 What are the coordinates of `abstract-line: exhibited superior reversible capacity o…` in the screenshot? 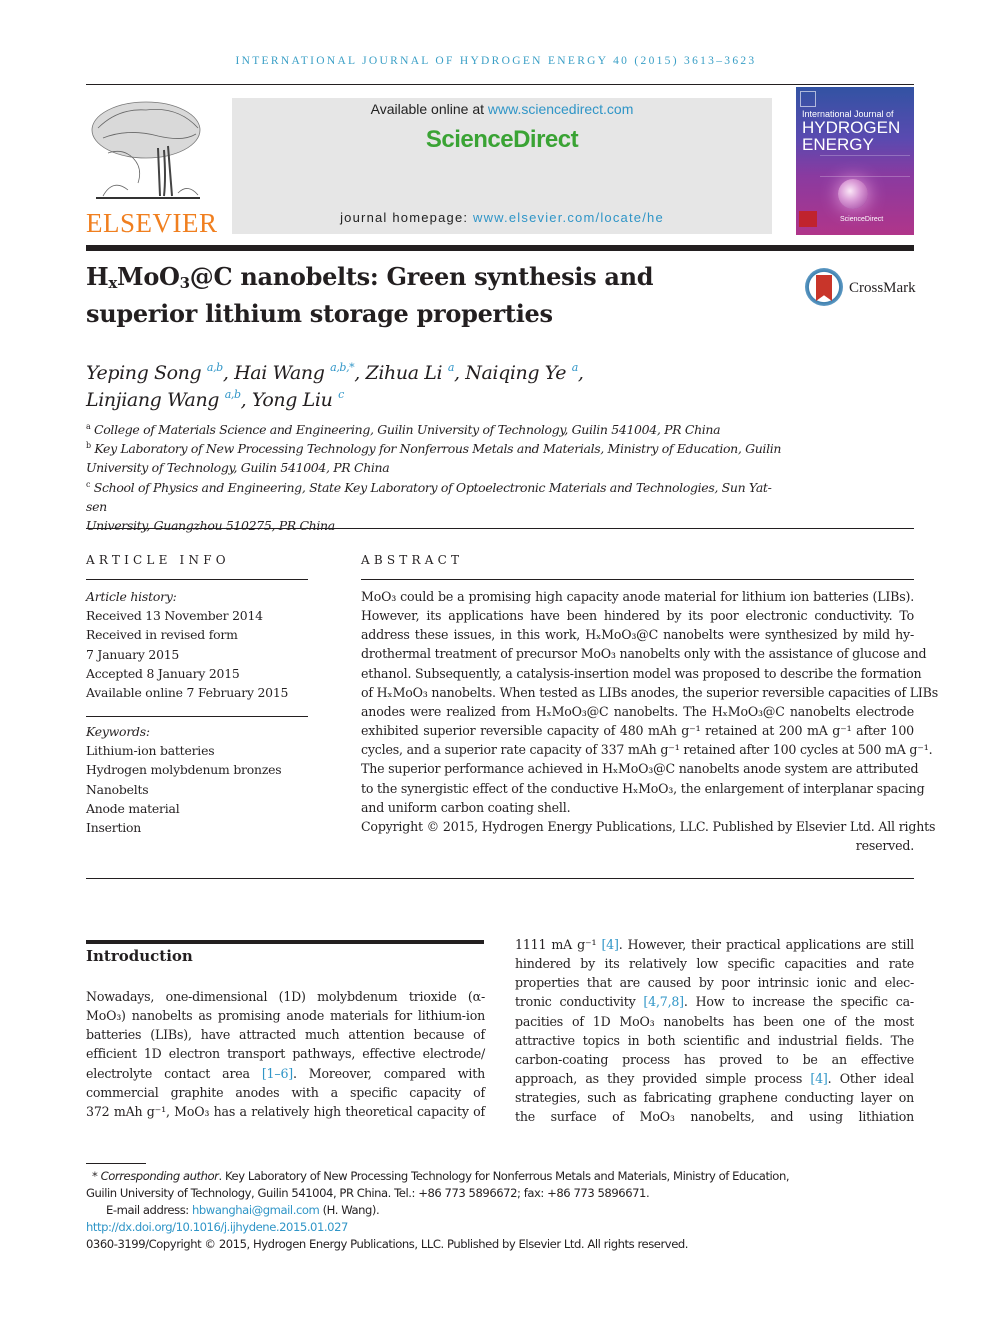 It's located at (637, 731).